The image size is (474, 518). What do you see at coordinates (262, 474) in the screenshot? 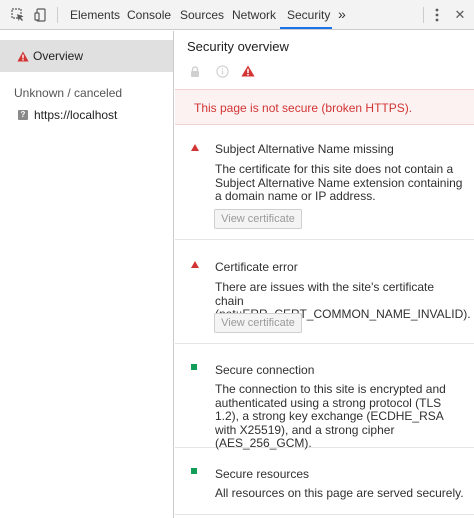
I see `explanation-title: Secure resources` at bounding box center [262, 474].